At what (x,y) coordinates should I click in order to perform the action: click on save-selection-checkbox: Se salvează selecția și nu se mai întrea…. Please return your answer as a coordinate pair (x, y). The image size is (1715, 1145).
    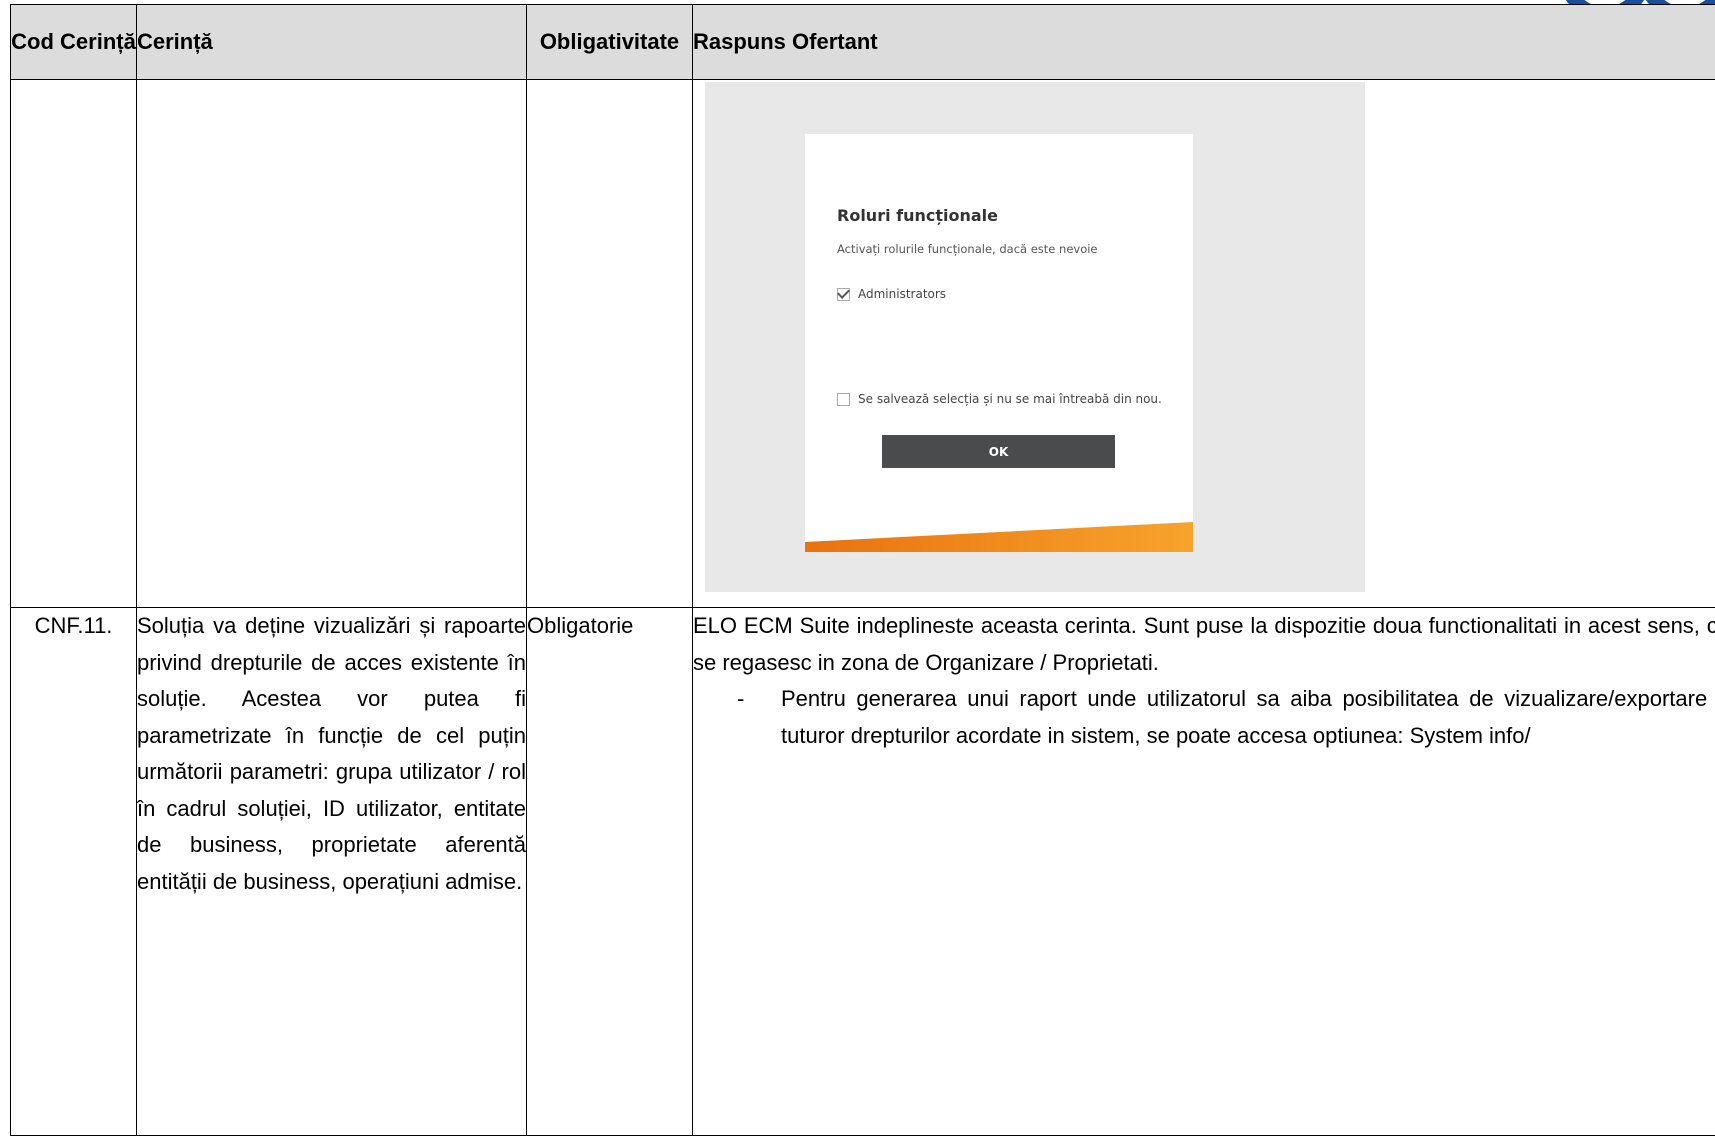
    Looking at the image, I should click on (999, 399).